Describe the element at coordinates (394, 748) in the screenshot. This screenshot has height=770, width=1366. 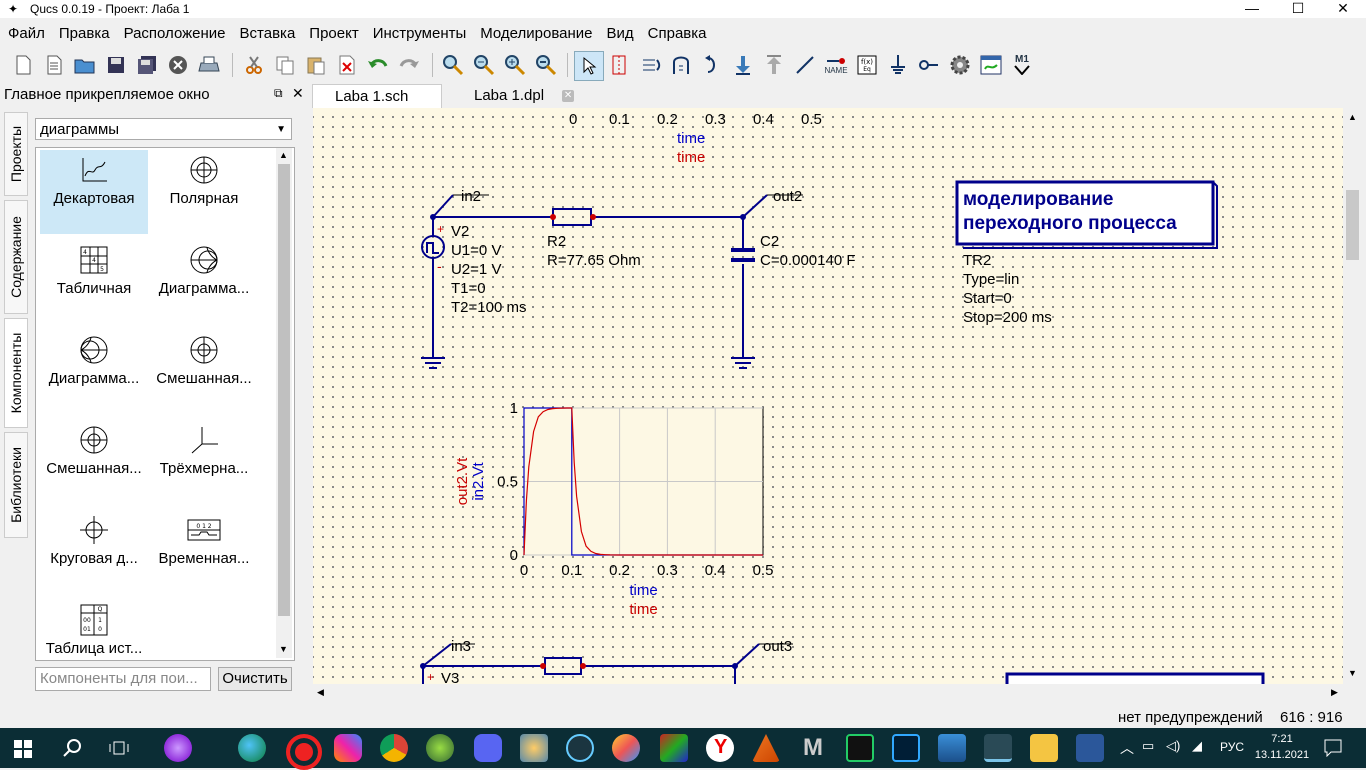
I see `chrome-browser-icon` at that location.